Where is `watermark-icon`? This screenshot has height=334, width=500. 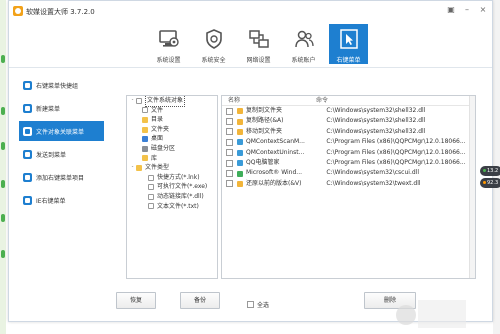
watermark-icon is located at coordinates (406, 315).